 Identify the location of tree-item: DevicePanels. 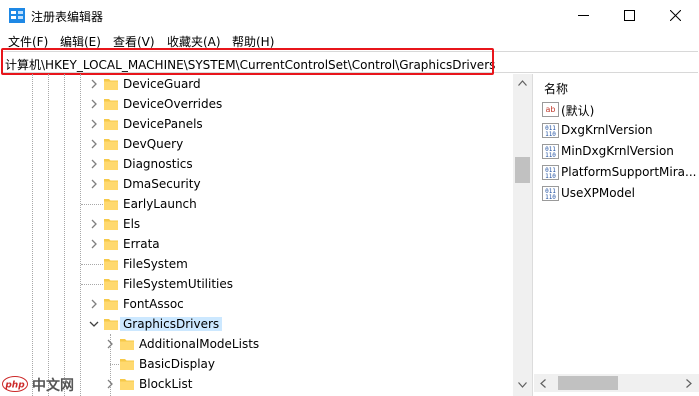
(256, 124).